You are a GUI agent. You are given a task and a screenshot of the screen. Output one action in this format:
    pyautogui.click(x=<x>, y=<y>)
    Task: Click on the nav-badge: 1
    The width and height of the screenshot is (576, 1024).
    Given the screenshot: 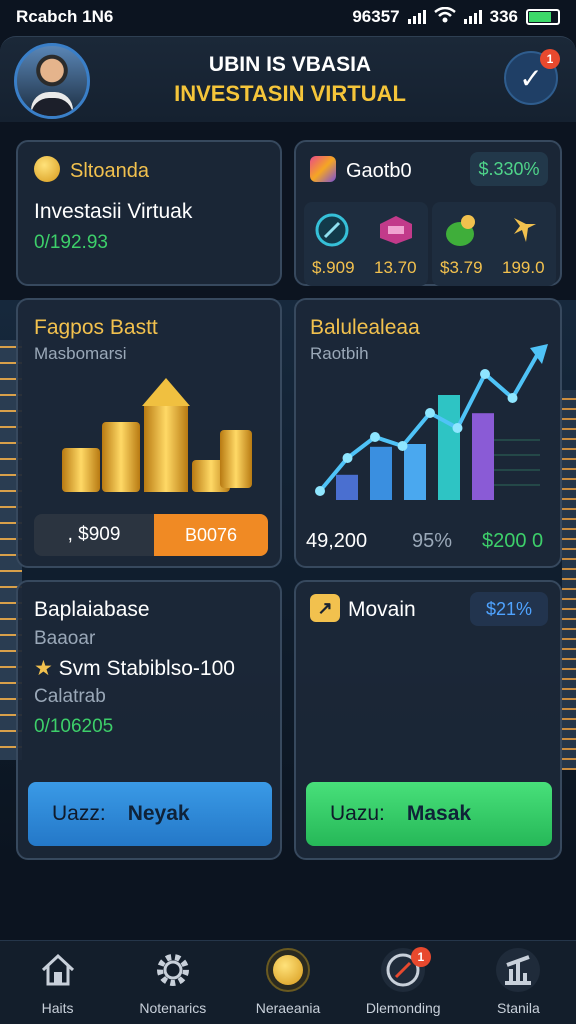 What is the action you would take?
    pyautogui.click(x=420, y=957)
    